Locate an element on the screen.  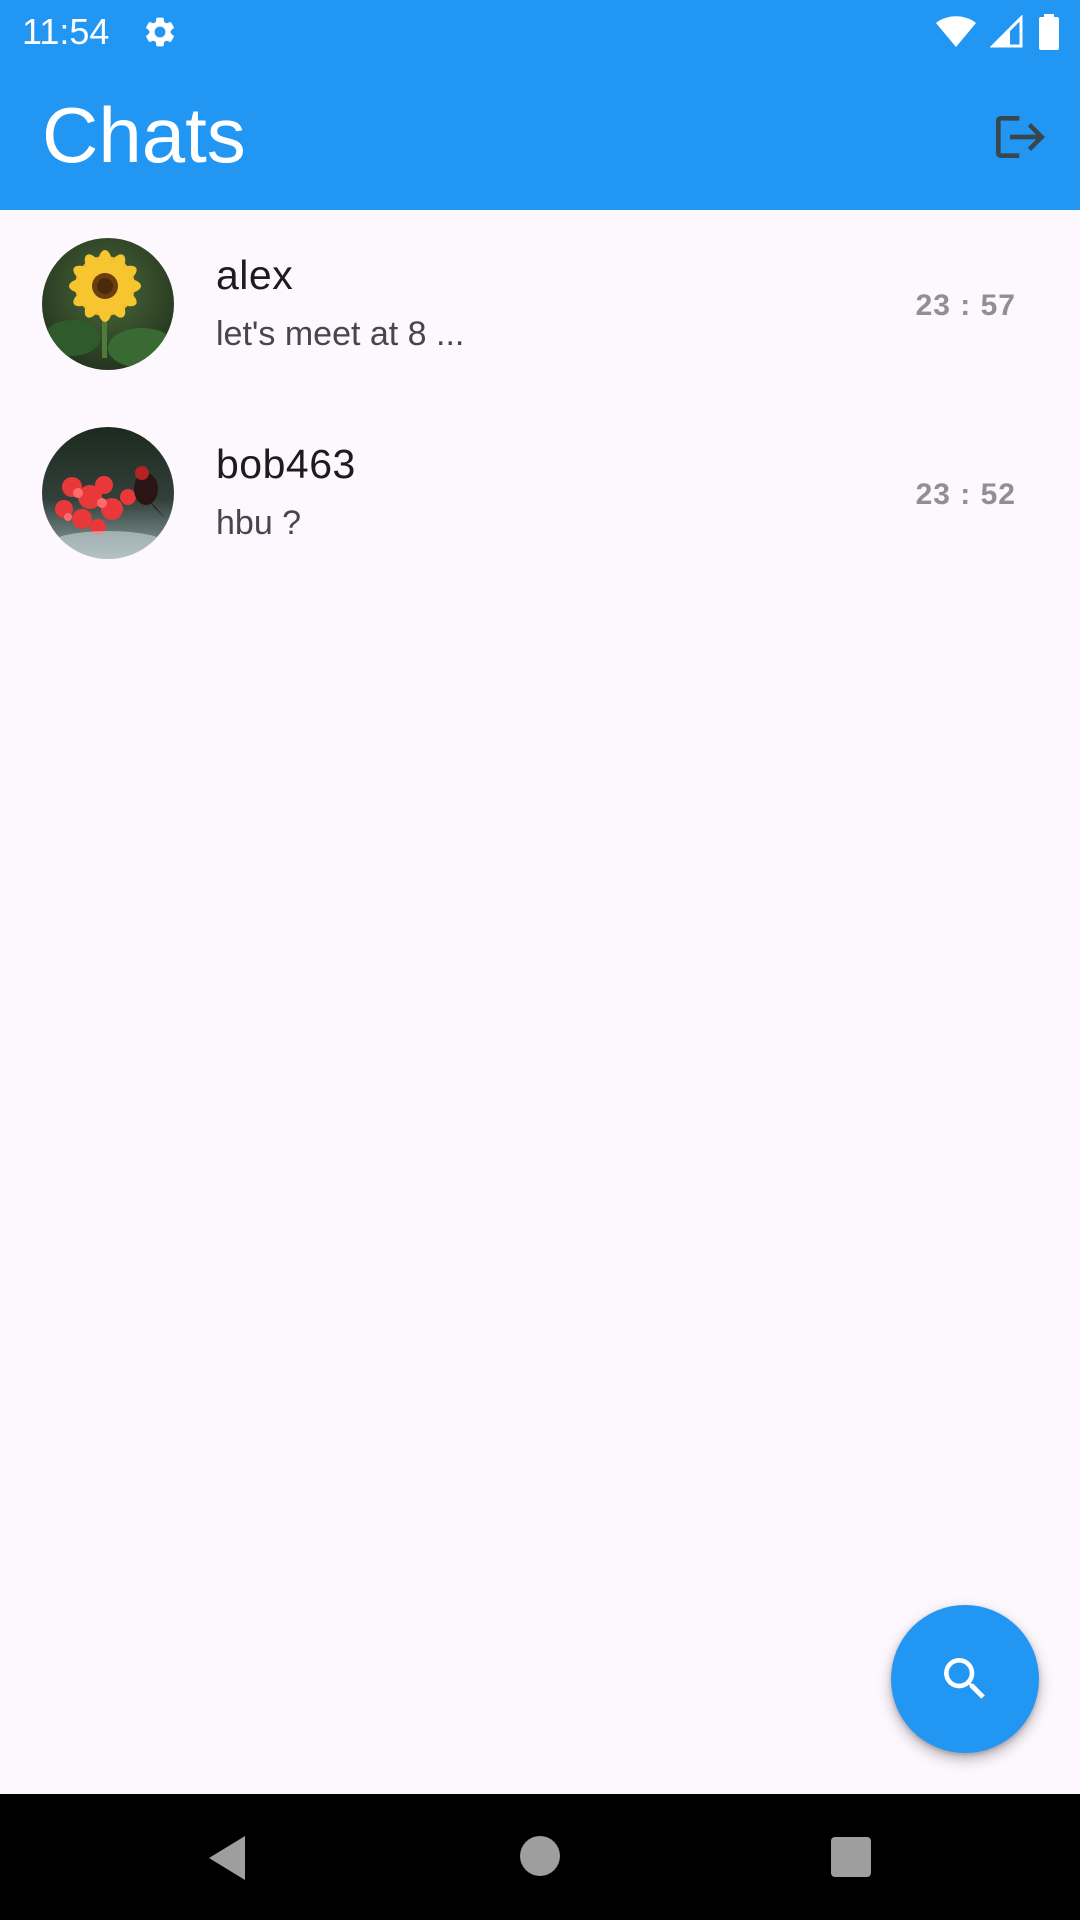
system-navigation-bar is located at coordinates (540, 1857).